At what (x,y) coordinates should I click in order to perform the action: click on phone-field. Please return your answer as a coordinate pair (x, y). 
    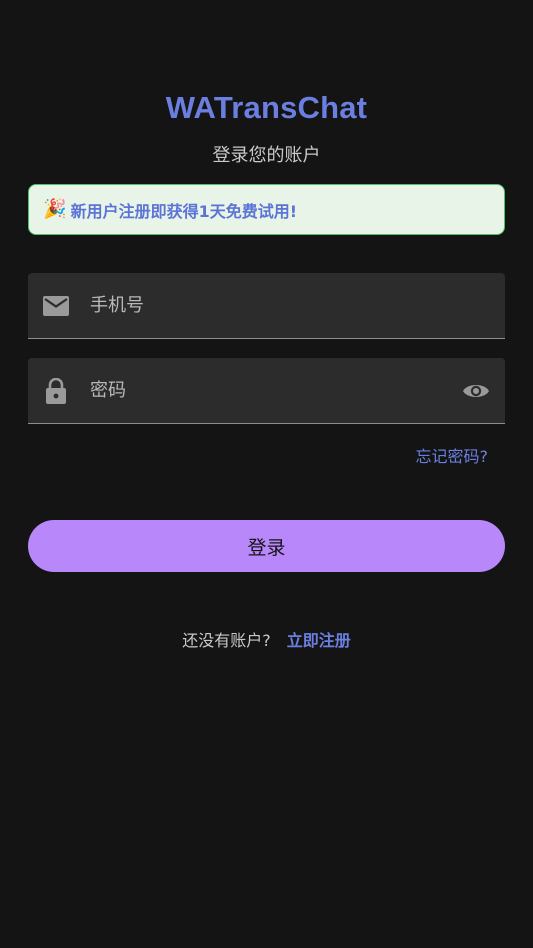
    Looking at the image, I should click on (266, 306).